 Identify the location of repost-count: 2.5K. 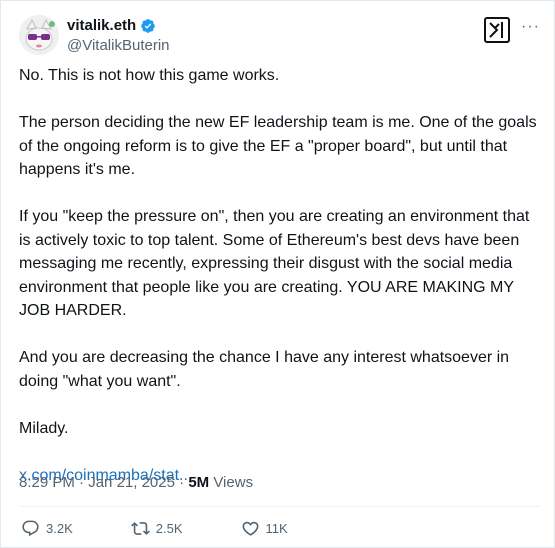
(169, 528).